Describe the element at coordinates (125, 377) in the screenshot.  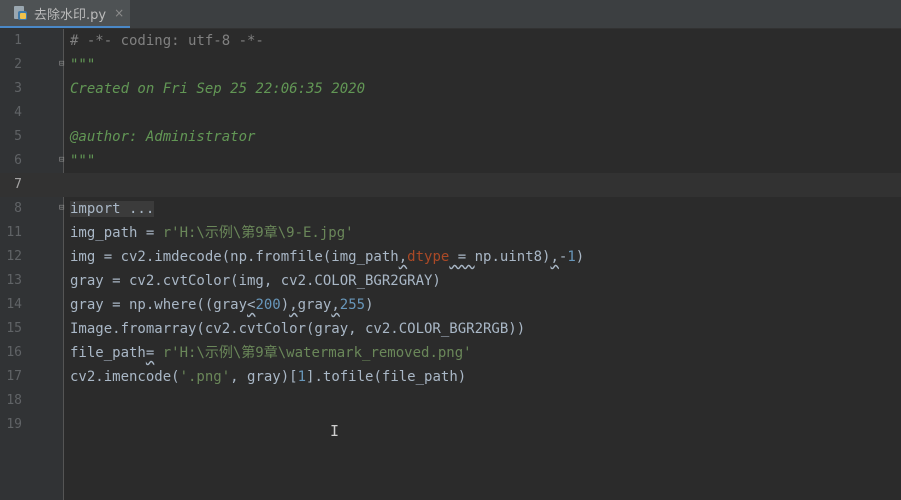
I see `code-token: cv2.imencode(` at that location.